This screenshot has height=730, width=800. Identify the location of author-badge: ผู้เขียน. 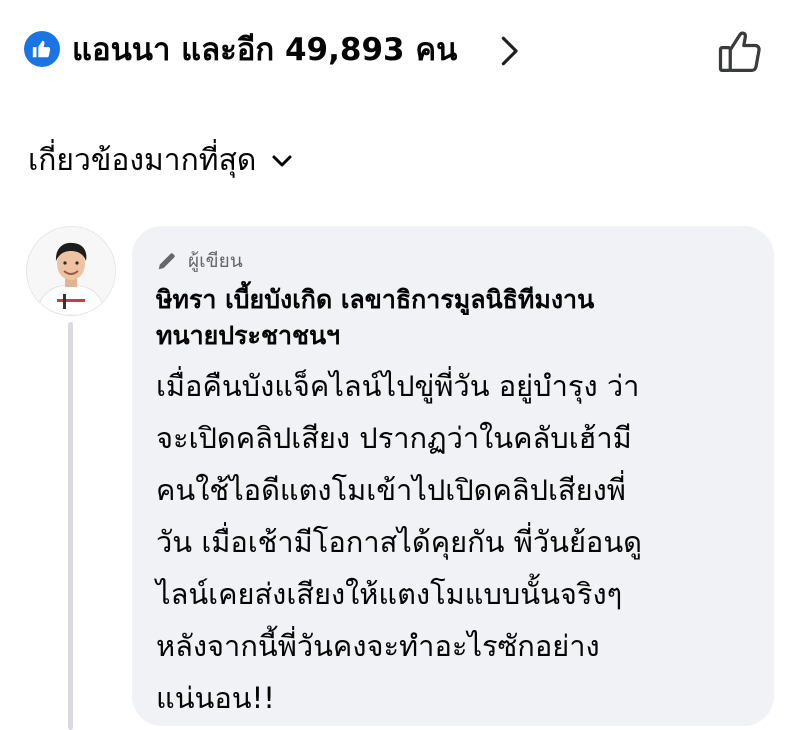
(199, 261).